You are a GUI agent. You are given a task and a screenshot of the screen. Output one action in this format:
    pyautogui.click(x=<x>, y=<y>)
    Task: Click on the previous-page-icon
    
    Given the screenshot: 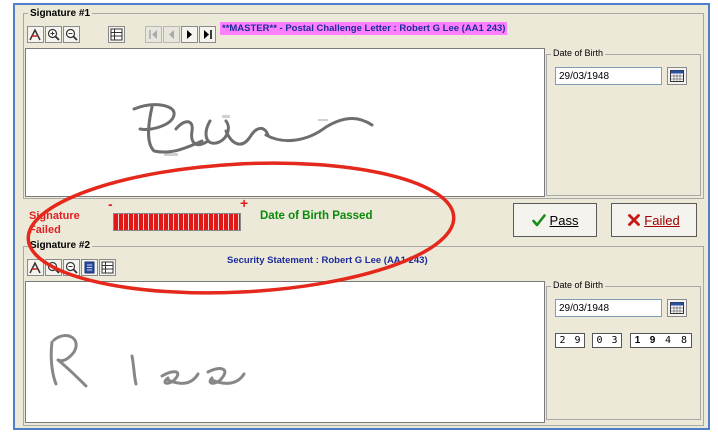 What is the action you would take?
    pyautogui.click(x=171, y=34)
    